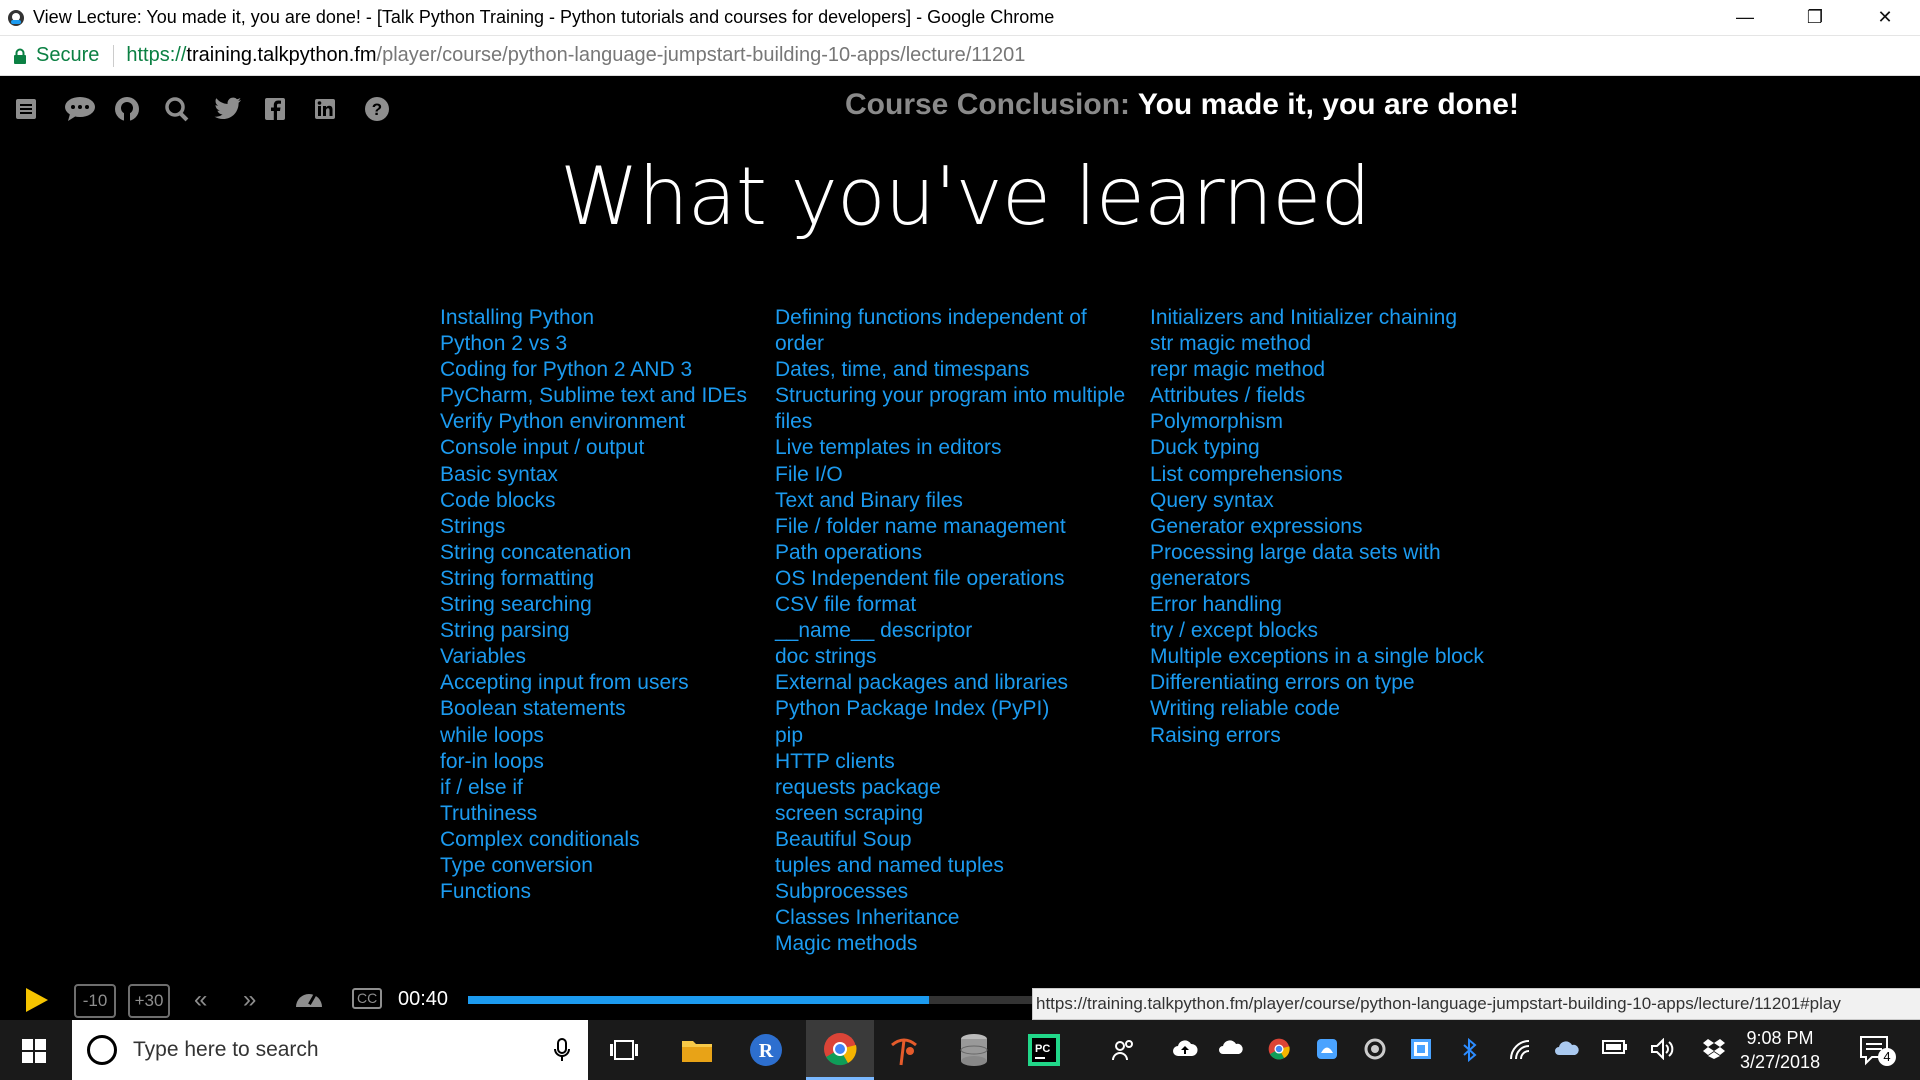  Describe the element at coordinates (563, 422) in the screenshot. I see `topic-item: Verify Python environment` at that location.